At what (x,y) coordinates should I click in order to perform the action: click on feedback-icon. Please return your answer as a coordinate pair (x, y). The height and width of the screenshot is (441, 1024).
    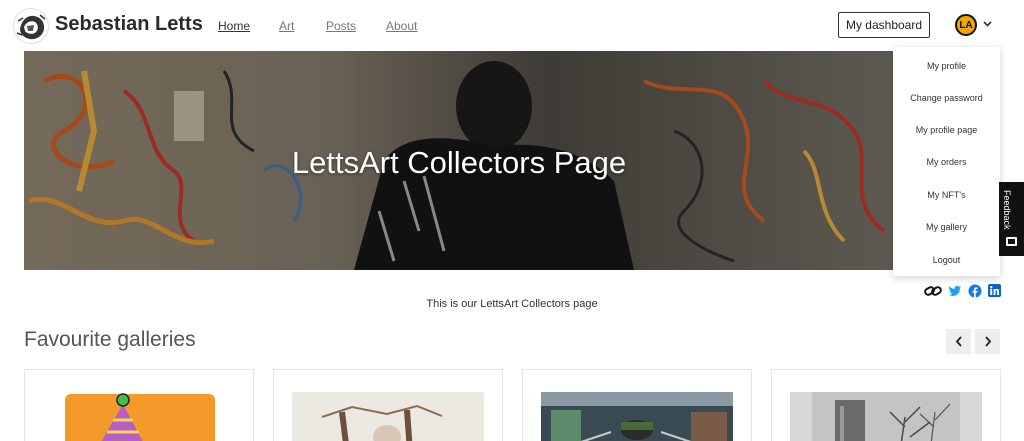
    Looking at the image, I should click on (1011, 241).